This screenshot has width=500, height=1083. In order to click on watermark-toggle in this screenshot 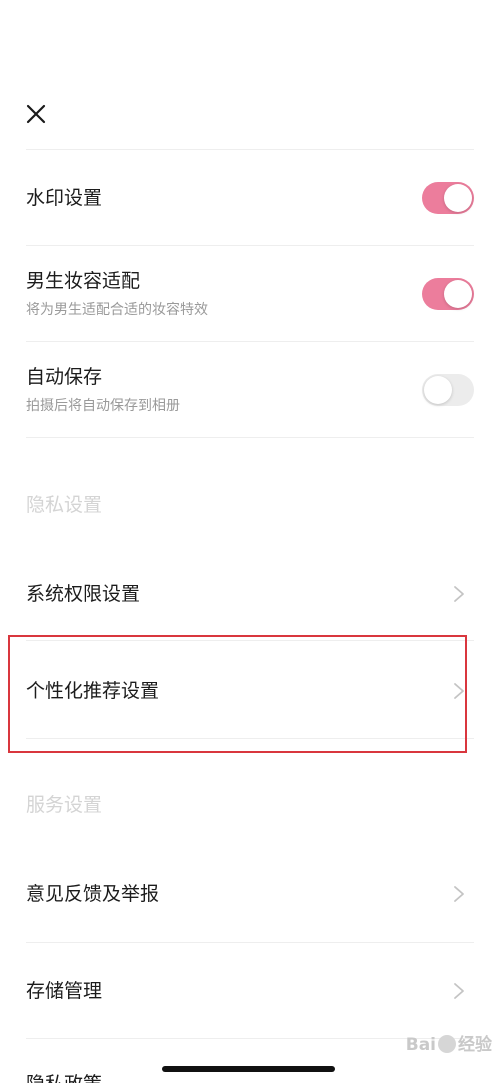, I will do `click(448, 198)`.